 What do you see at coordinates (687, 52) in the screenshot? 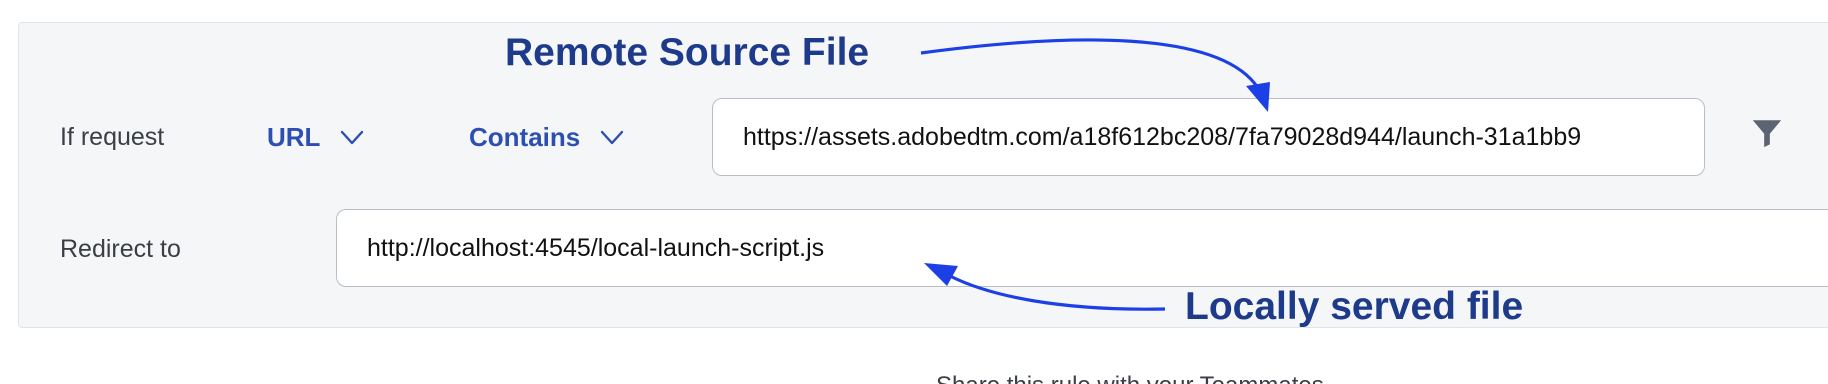
I see `remote-source-annotation: Remote Source File` at bounding box center [687, 52].